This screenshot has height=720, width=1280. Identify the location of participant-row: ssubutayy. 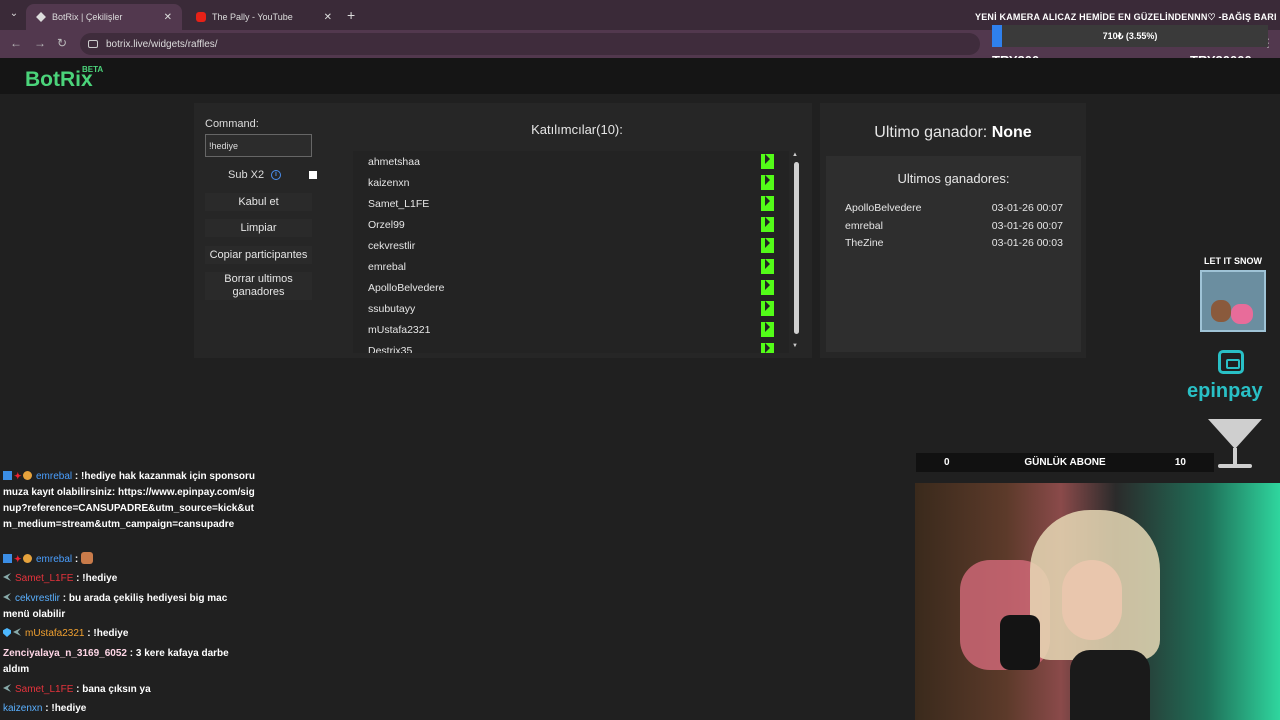
(571, 308).